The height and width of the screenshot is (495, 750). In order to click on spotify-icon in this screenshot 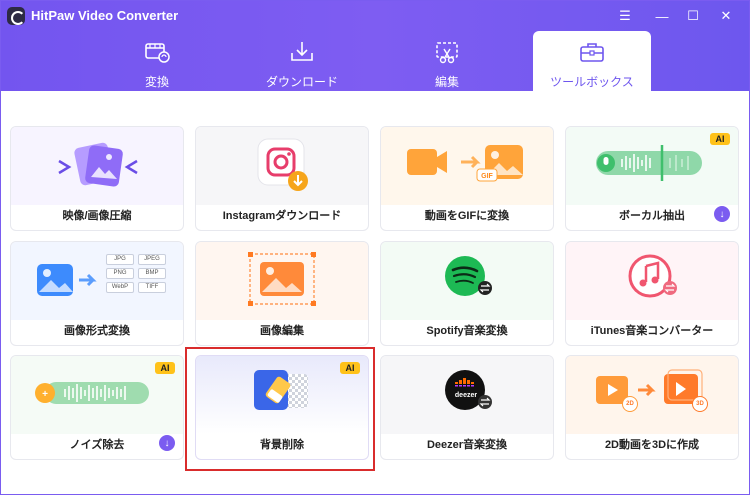, I will do `click(467, 281)`.